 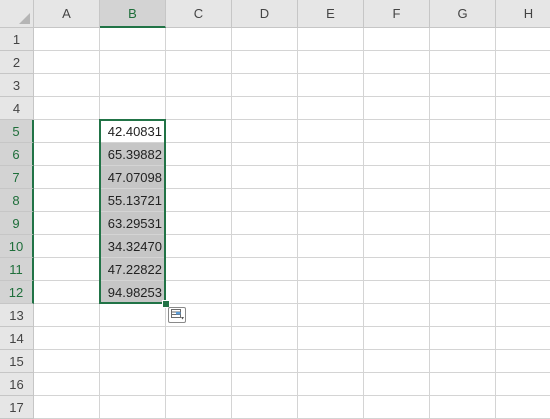 What do you see at coordinates (67, 384) in the screenshot?
I see `cell-a16` at bounding box center [67, 384].